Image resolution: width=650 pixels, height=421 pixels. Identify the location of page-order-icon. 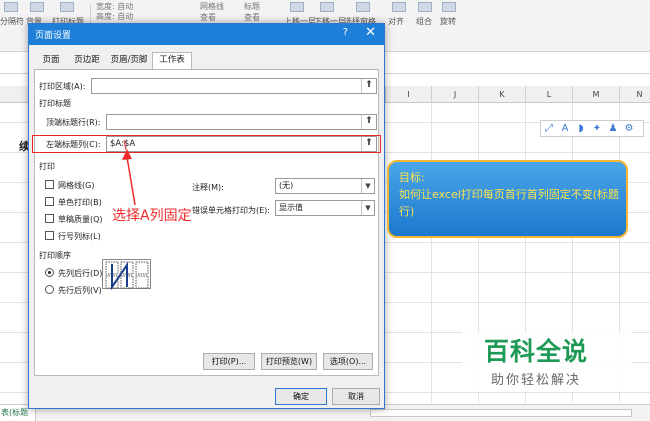
(126, 275).